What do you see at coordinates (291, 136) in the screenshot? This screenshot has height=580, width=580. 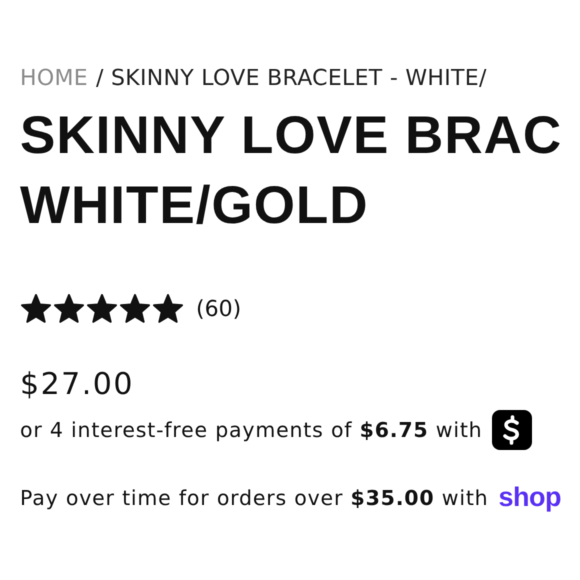 I see `product-title: SKINNY LOVE BRAC` at bounding box center [291, 136].